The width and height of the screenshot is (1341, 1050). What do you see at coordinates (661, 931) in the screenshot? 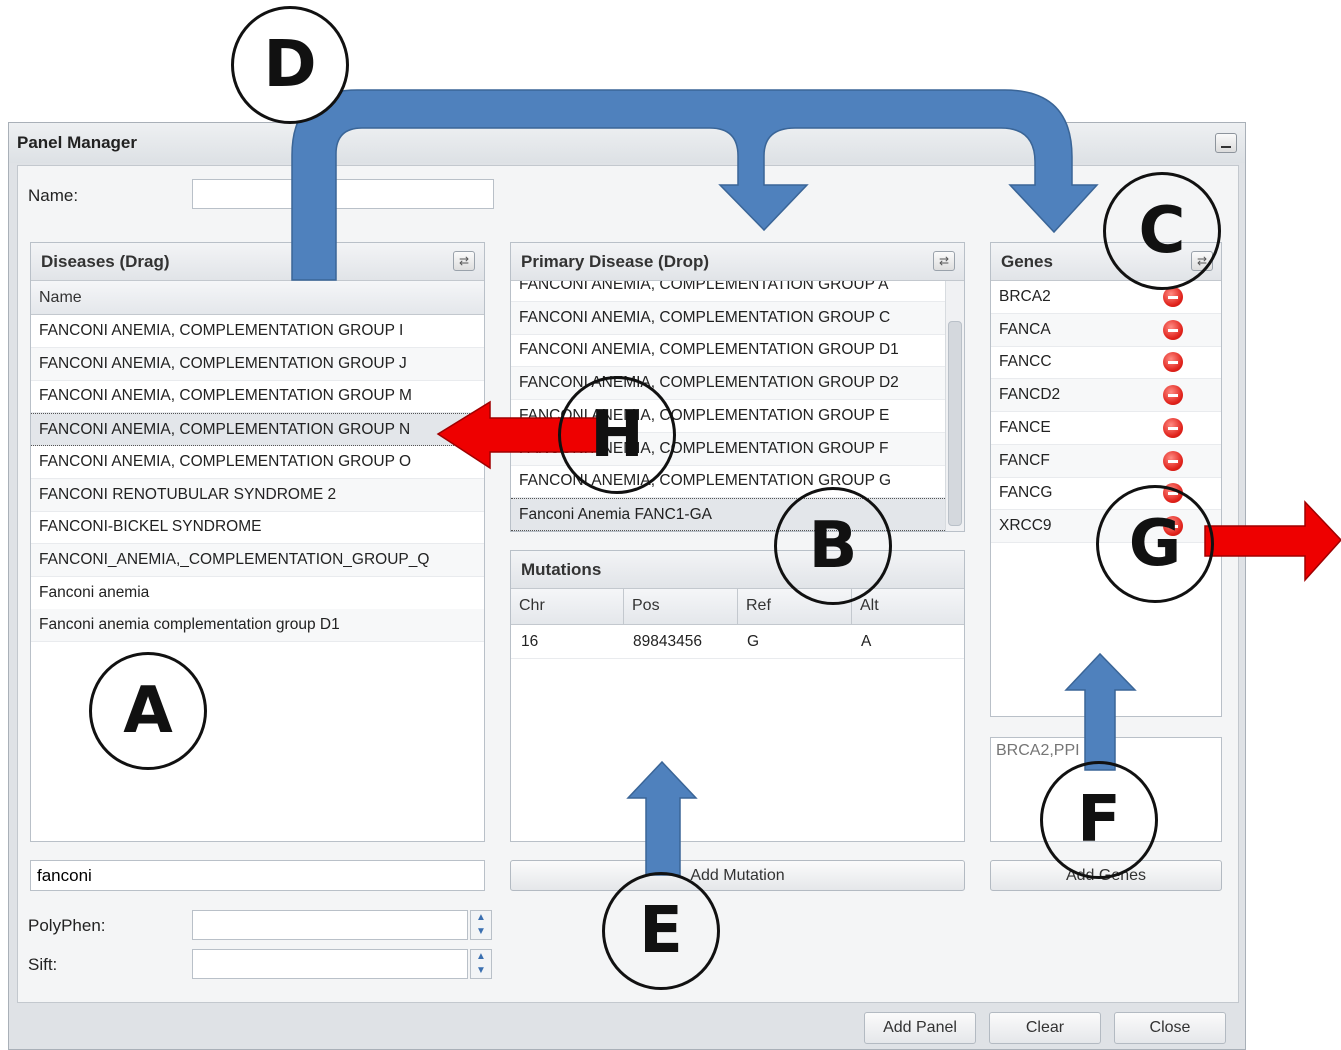
I see `callout-e: E` at bounding box center [661, 931].